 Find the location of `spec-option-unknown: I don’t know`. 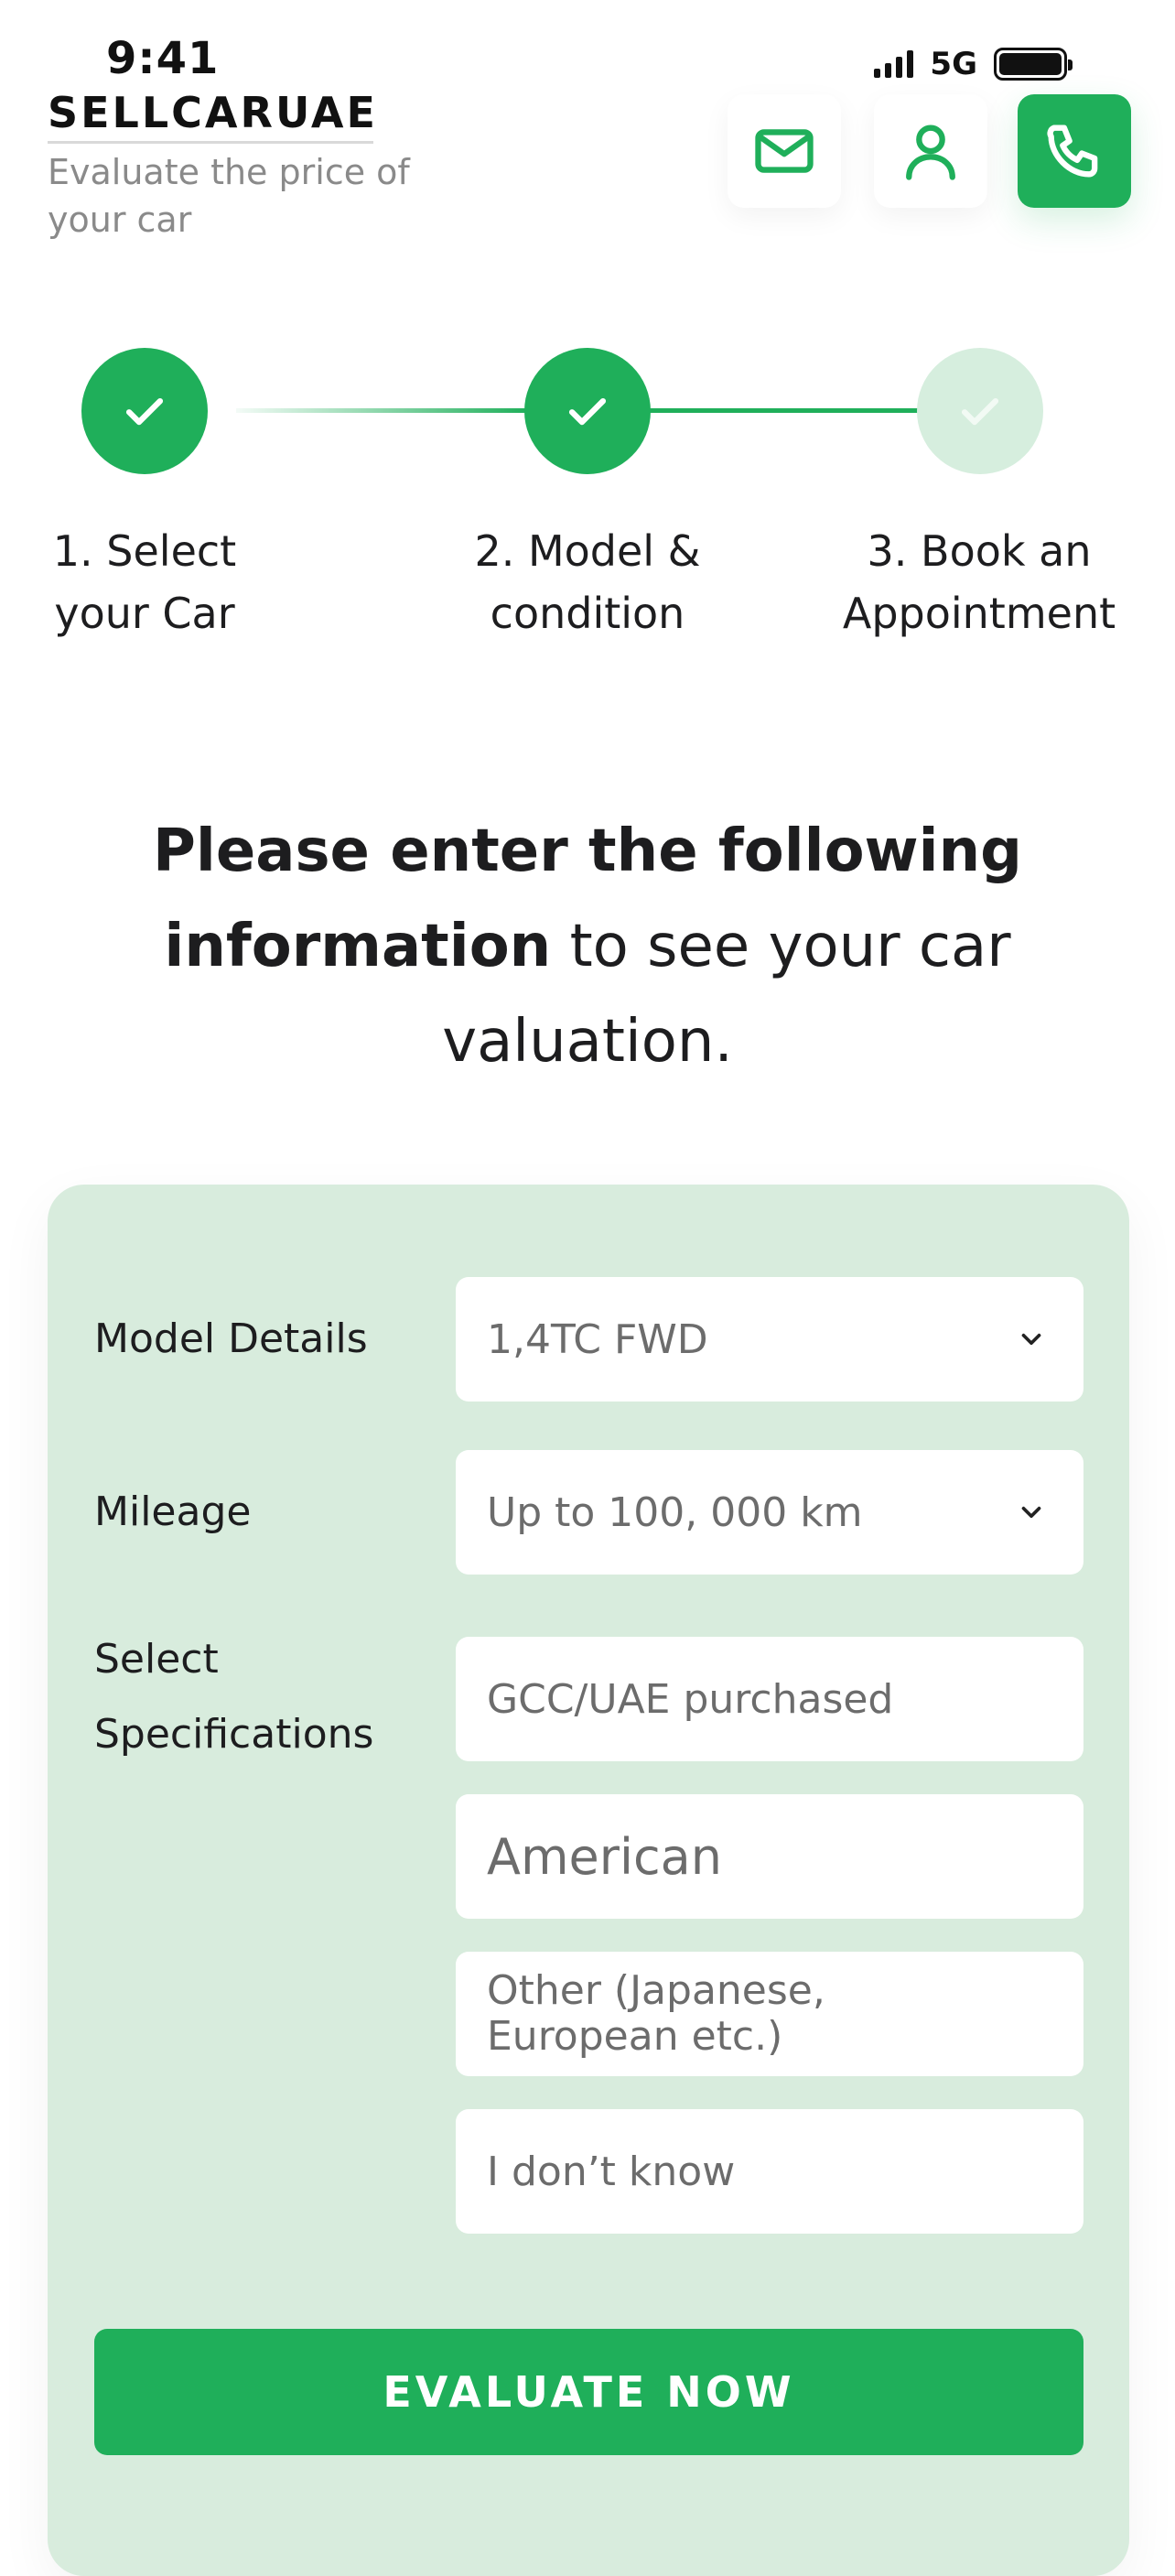

spec-option-unknown: I don’t know is located at coordinates (769, 2172).